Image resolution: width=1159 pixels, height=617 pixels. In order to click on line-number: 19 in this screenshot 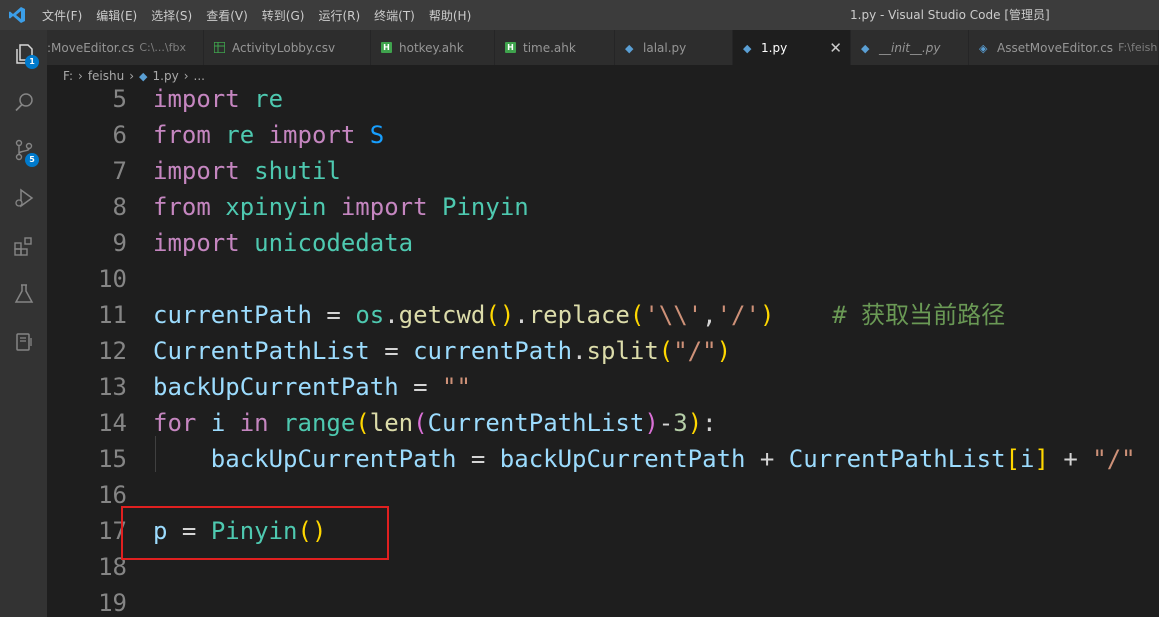, I will do `click(112, 603)`.